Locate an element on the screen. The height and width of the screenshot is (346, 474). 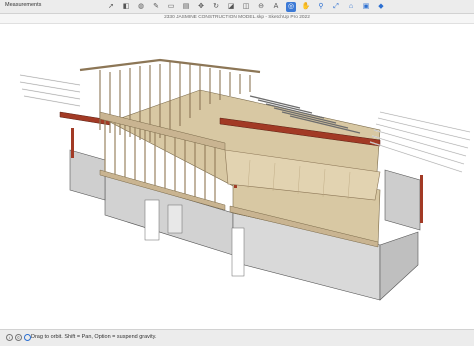
zoom-extents-icon: ⤢ is located at coordinates (336, 7).